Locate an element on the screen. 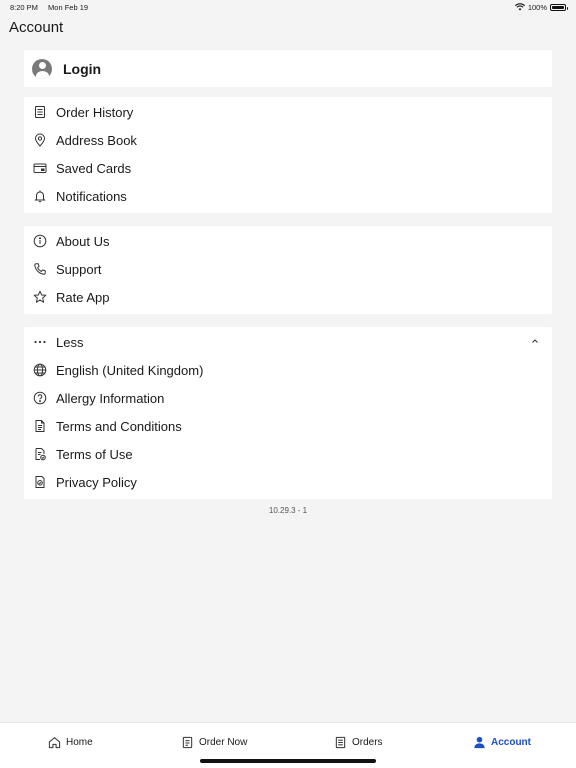  menu-item-label: Address Book is located at coordinates (96, 140).